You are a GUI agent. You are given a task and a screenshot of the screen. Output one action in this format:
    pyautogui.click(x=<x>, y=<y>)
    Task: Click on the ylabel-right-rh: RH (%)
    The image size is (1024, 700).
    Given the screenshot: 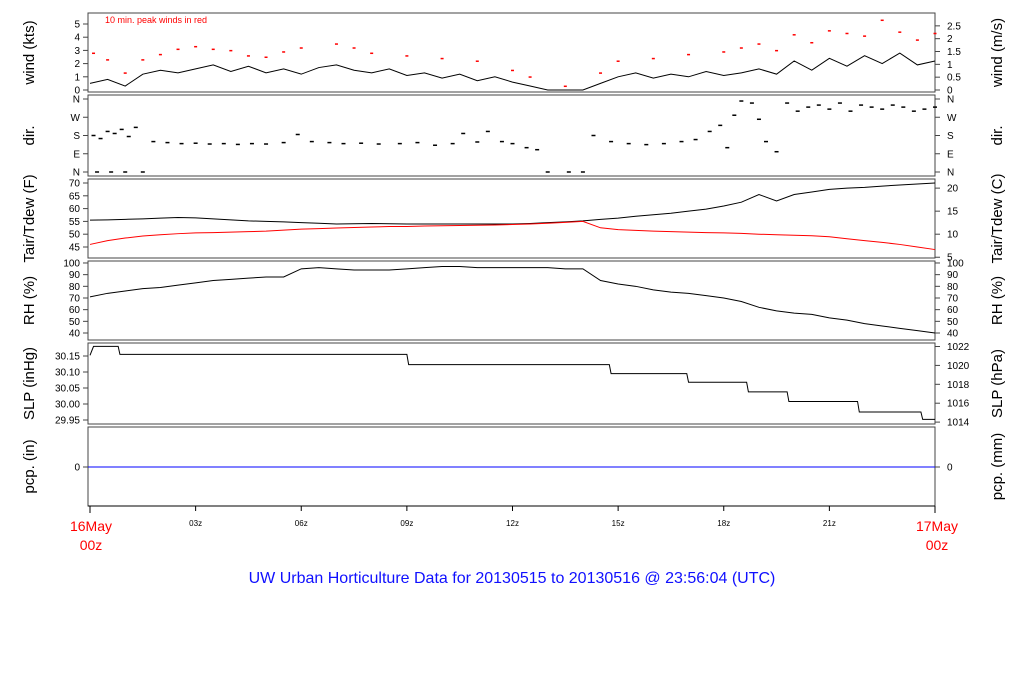 What is the action you would take?
    pyautogui.click(x=997, y=300)
    